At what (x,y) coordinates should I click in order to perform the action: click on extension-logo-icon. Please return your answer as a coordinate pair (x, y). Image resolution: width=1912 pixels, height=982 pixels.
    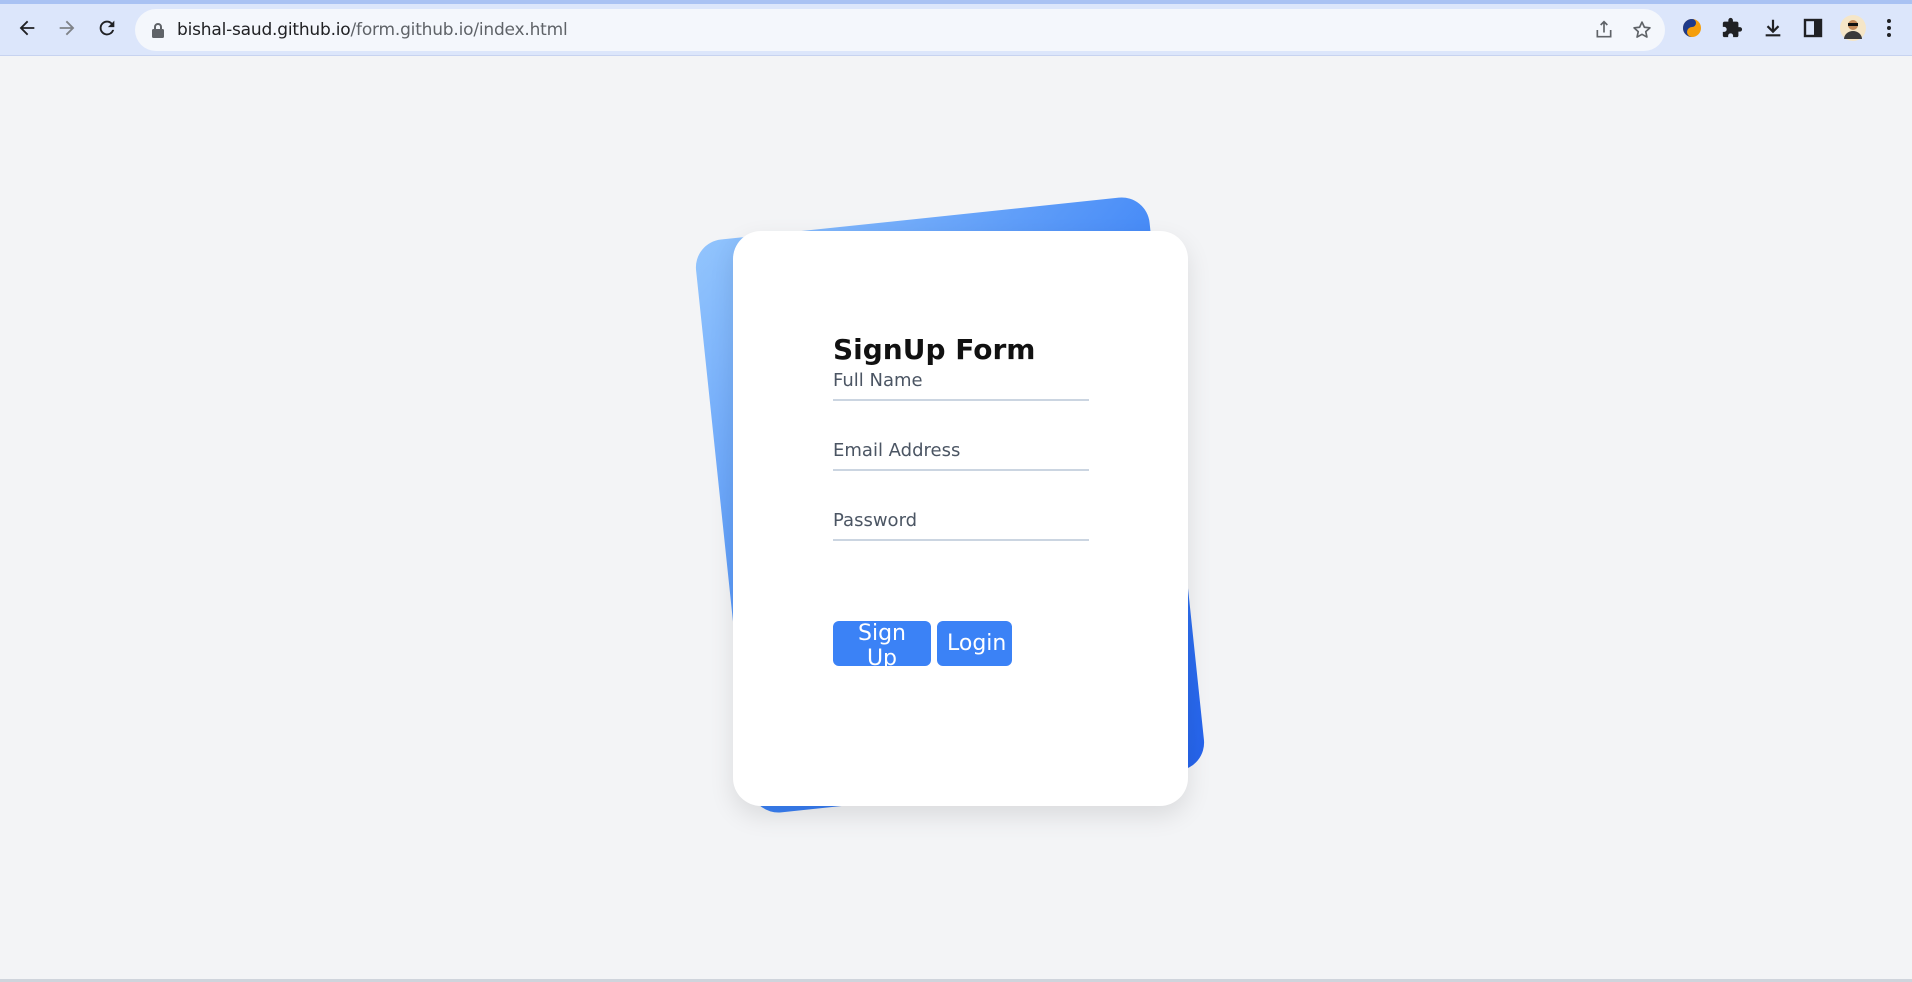
    Looking at the image, I should click on (1692, 28).